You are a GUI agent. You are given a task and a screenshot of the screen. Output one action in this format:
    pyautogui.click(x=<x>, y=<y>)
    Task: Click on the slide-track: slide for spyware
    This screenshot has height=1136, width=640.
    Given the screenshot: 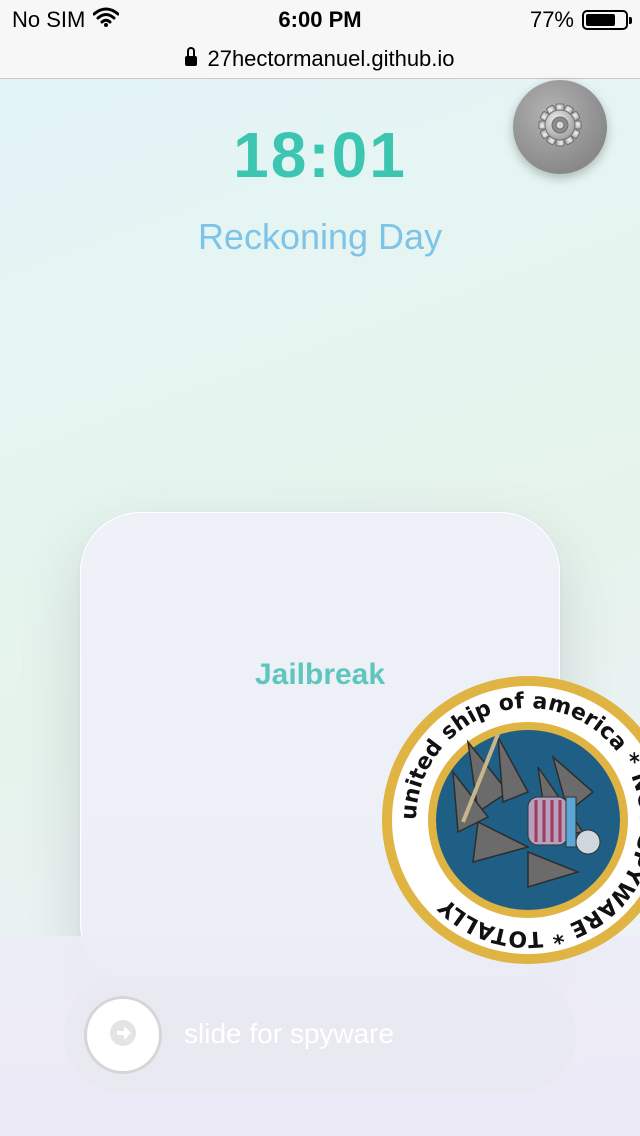 What is the action you would take?
    pyautogui.click(x=320, y=1035)
    